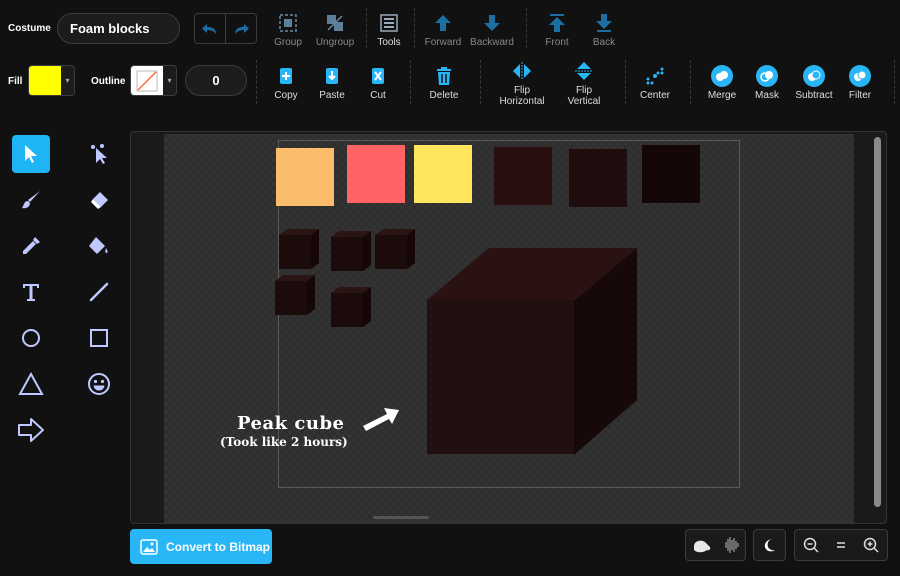  I want to click on triangle-icon, so click(31, 383).